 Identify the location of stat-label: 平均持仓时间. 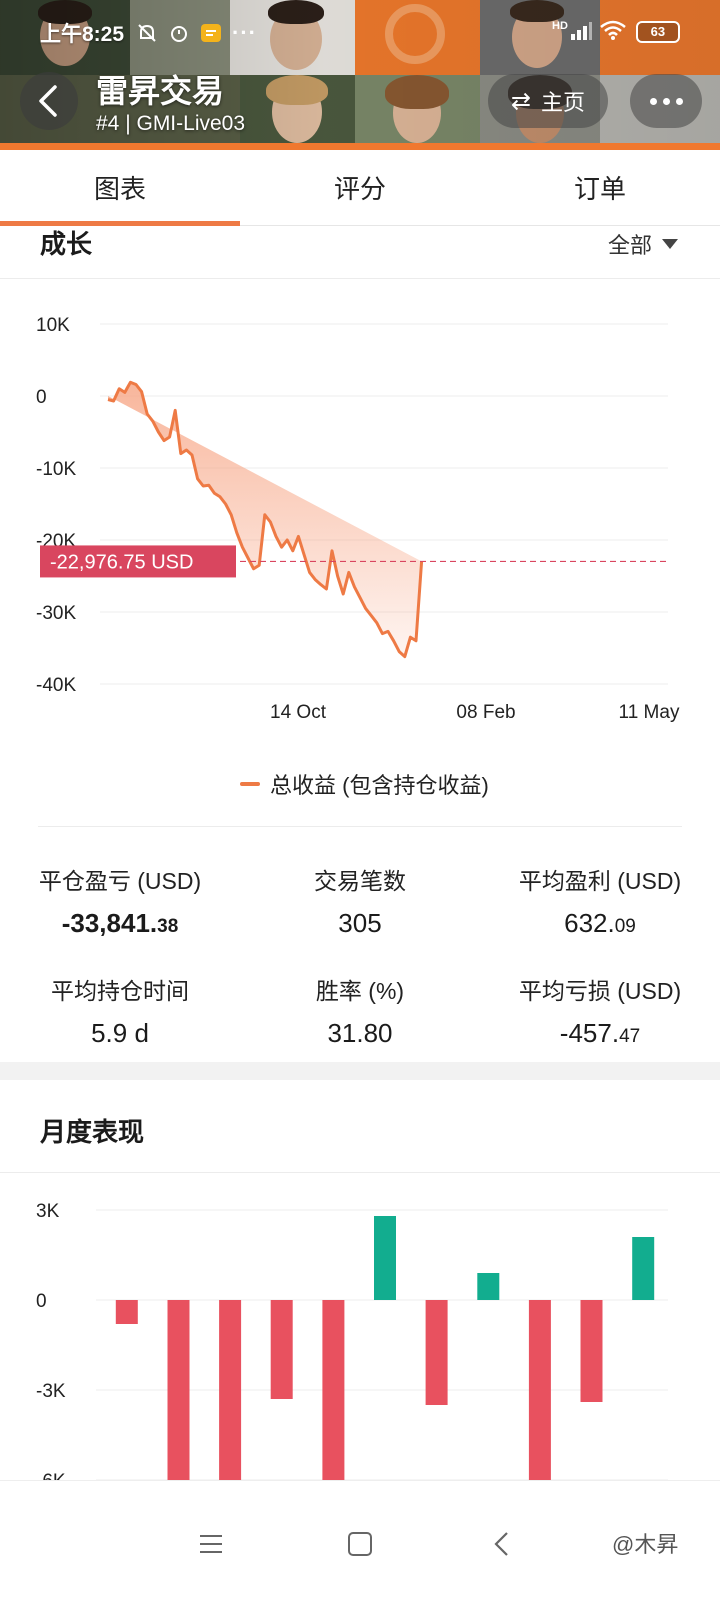
(120, 991).